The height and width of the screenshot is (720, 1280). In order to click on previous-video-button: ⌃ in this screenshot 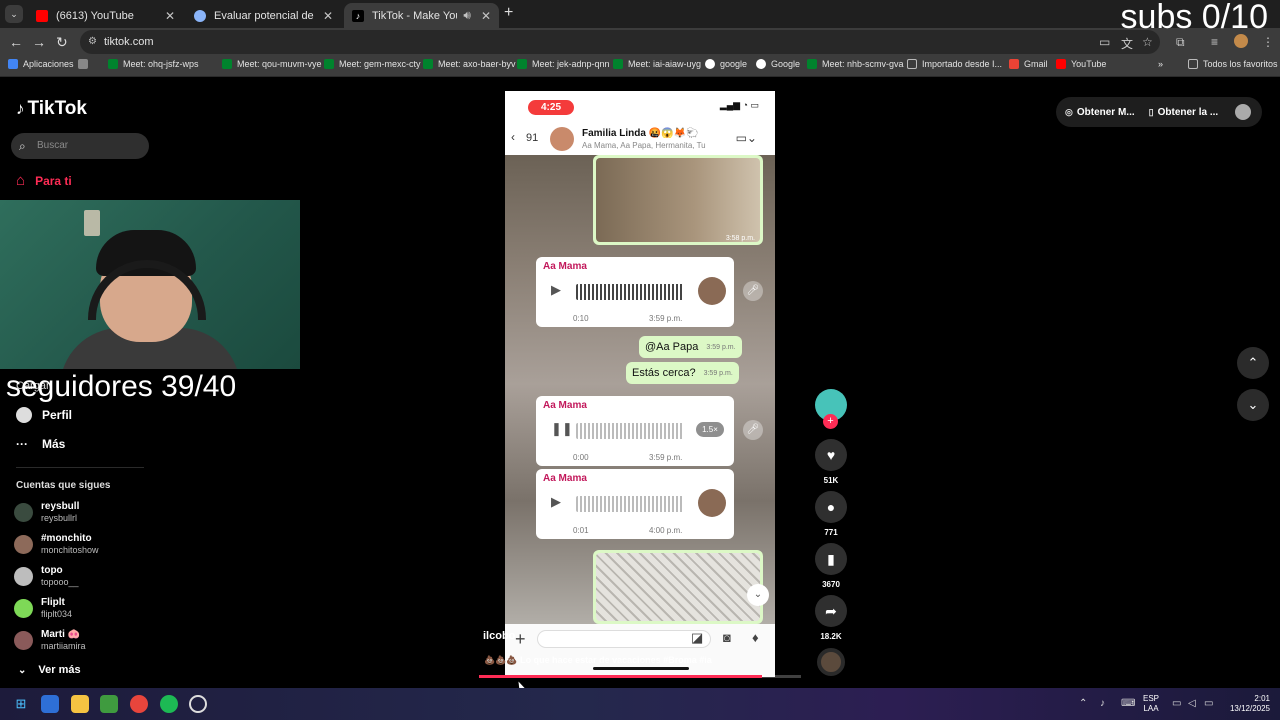, I will do `click(1253, 363)`.